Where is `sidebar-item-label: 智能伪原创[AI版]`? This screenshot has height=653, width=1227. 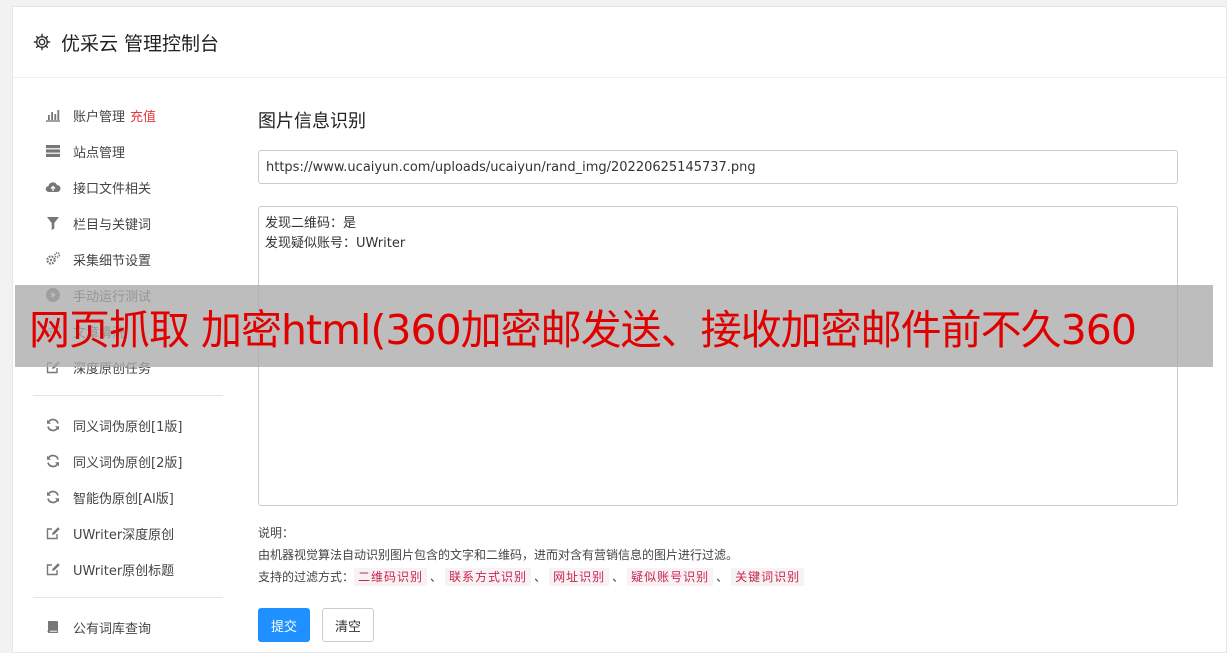 sidebar-item-label: 智能伪原创[AI版] is located at coordinates (123, 499).